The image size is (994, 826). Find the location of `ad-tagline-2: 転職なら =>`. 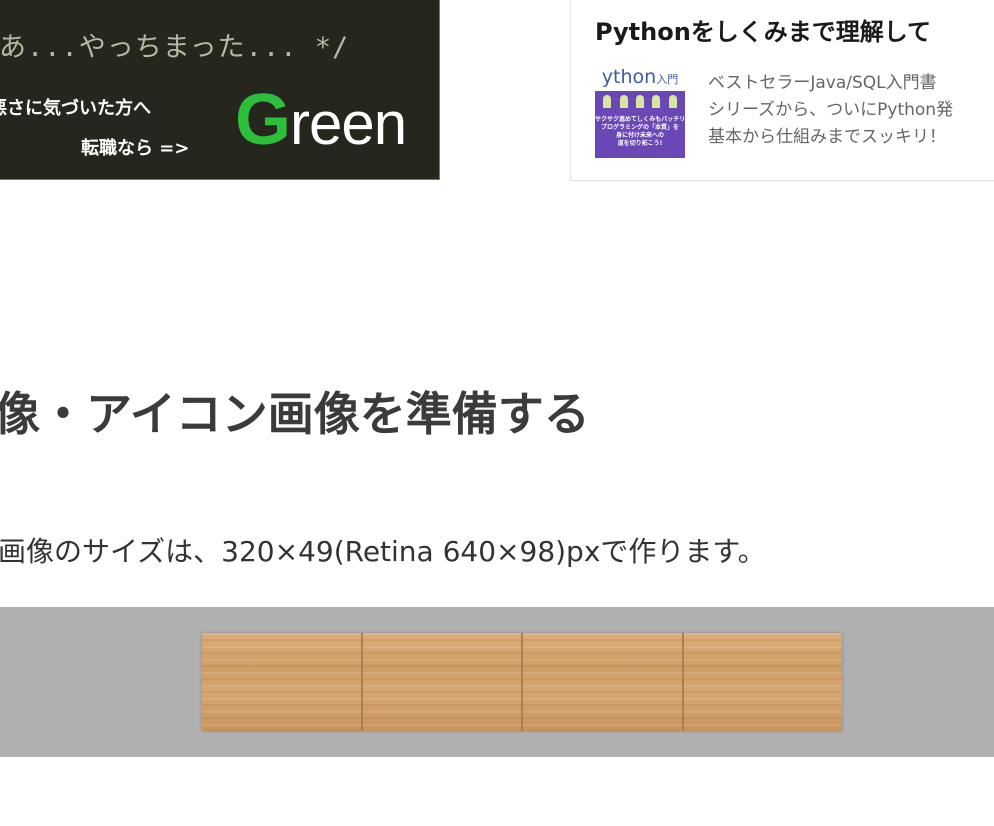

ad-tagline-2: 転職なら => is located at coordinates (135, 148).